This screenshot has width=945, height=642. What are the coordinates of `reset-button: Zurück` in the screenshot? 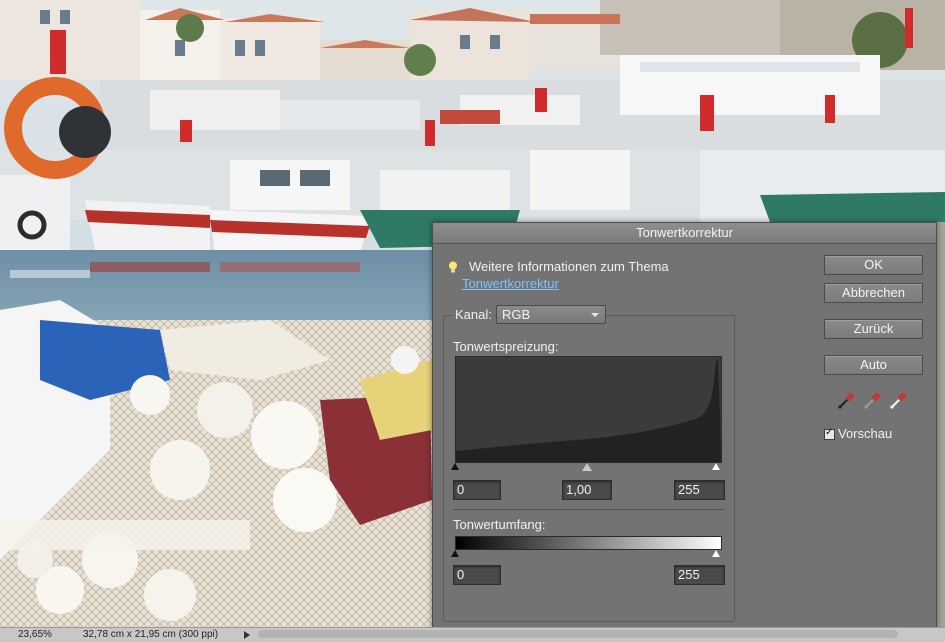 It's located at (873, 329).